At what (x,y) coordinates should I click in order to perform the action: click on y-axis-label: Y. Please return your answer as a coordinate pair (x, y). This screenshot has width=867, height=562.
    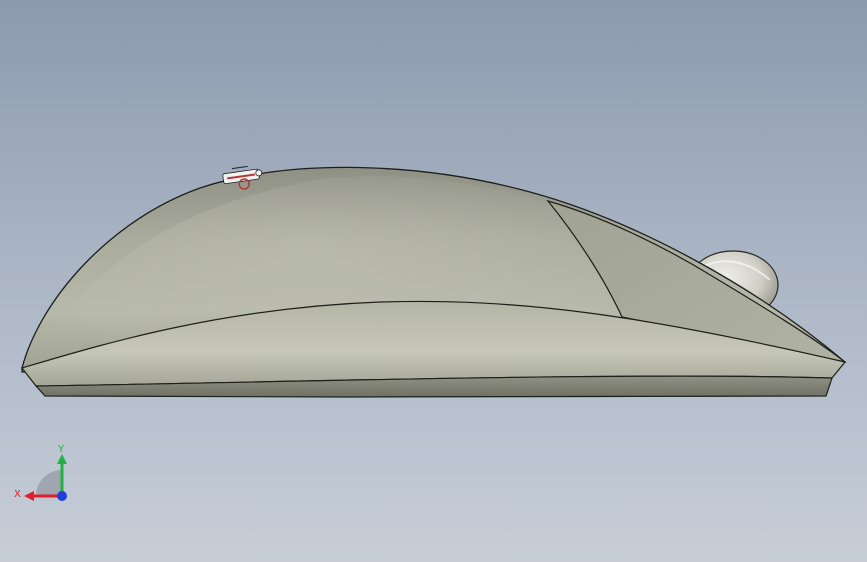
    Looking at the image, I should click on (61, 449).